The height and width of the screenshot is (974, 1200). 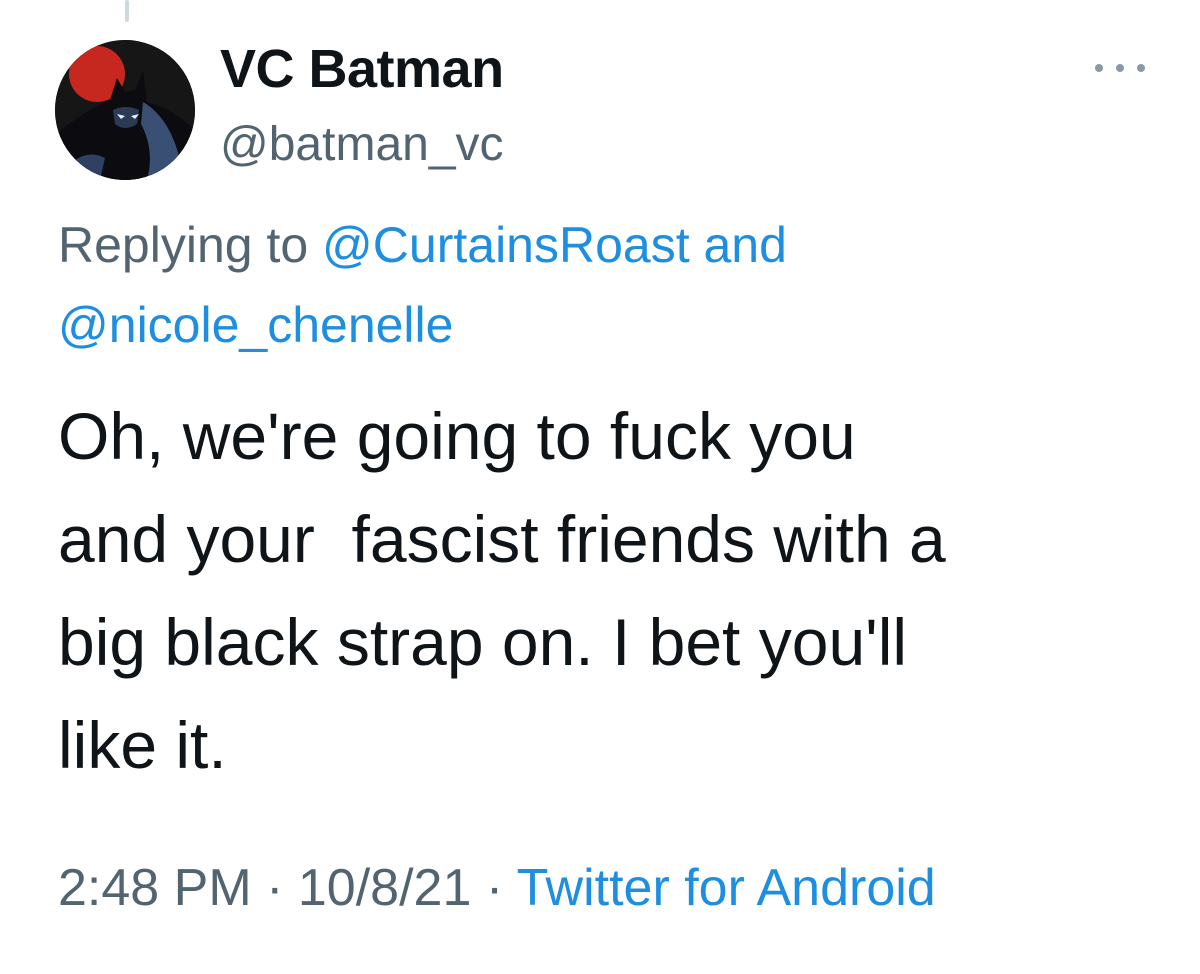 I want to click on reply-prefix: Replying to, so click(x=190, y=245).